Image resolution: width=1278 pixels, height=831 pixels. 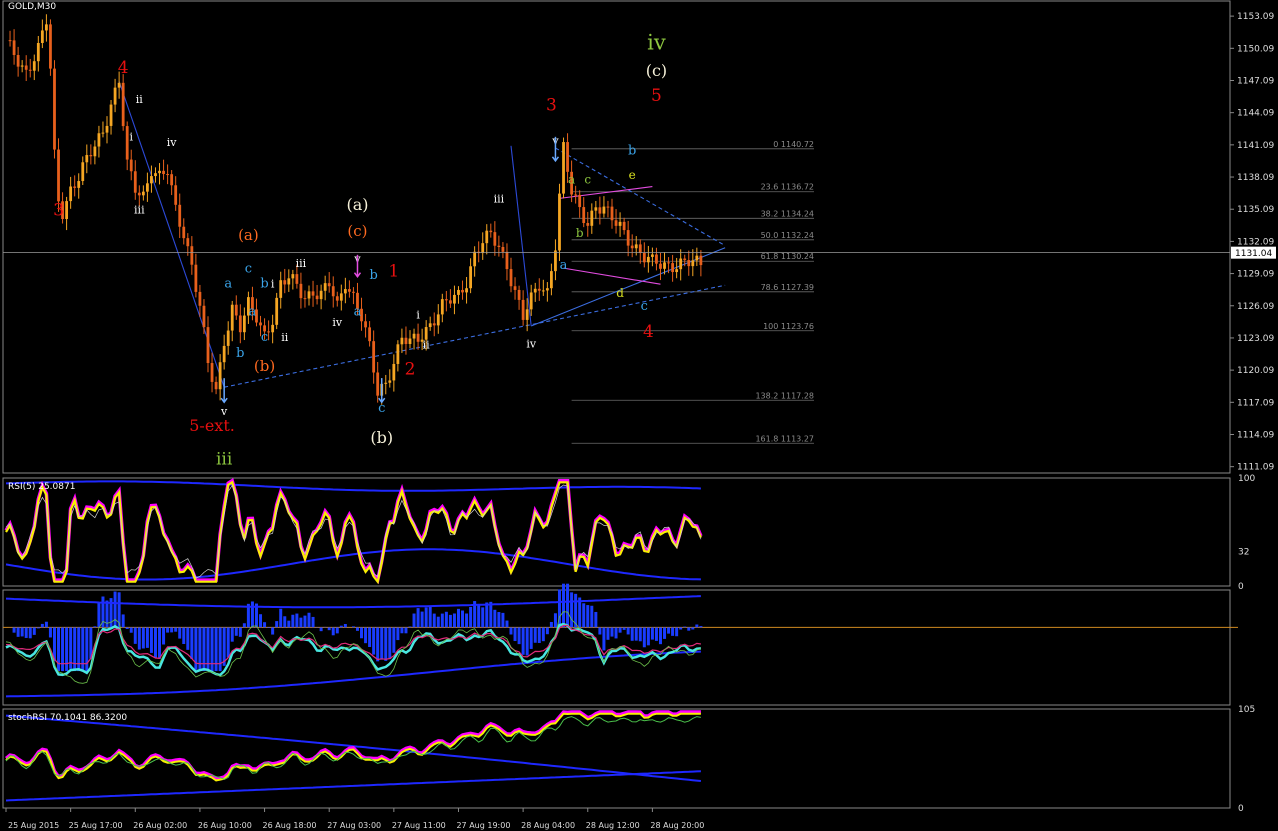 What do you see at coordinates (393, 272) in the screenshot?
I see `wave-label: 1` at bounding box center [393, 272].